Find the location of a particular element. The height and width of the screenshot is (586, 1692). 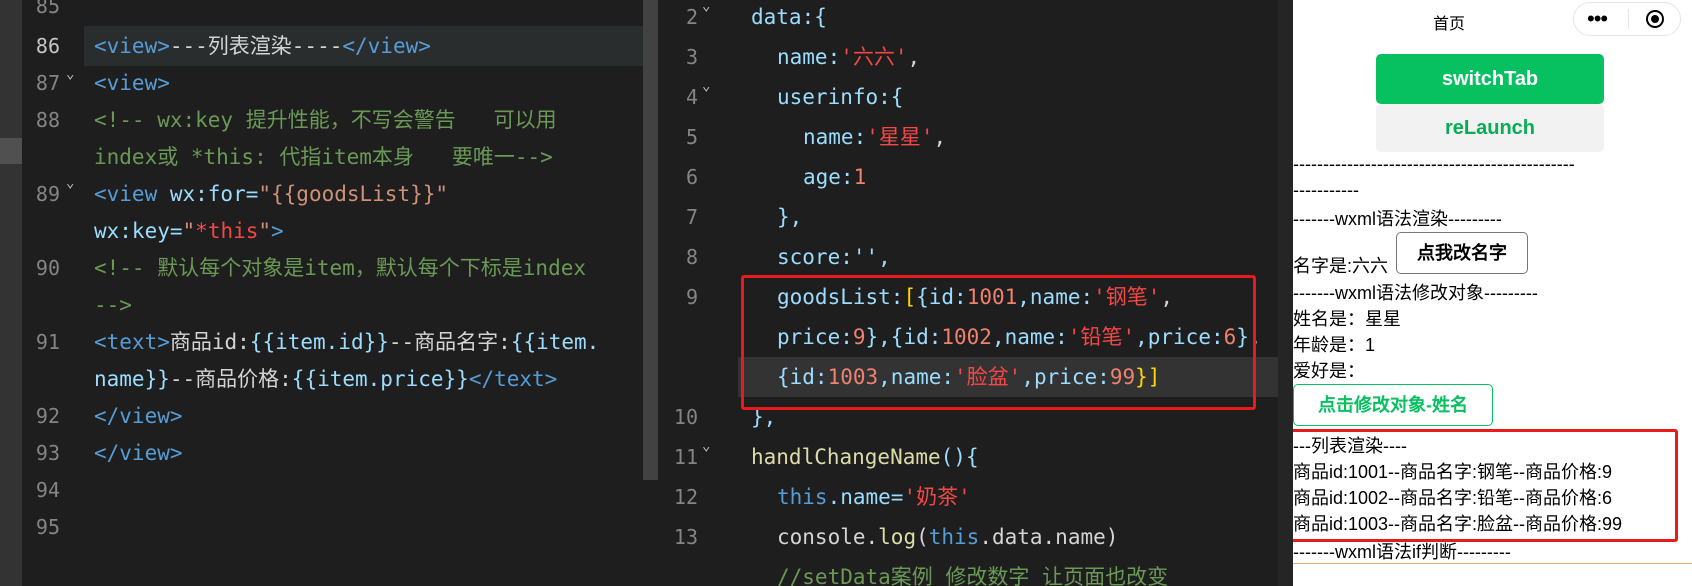

code-token: 商品id: is located at coordinates (209, 342).